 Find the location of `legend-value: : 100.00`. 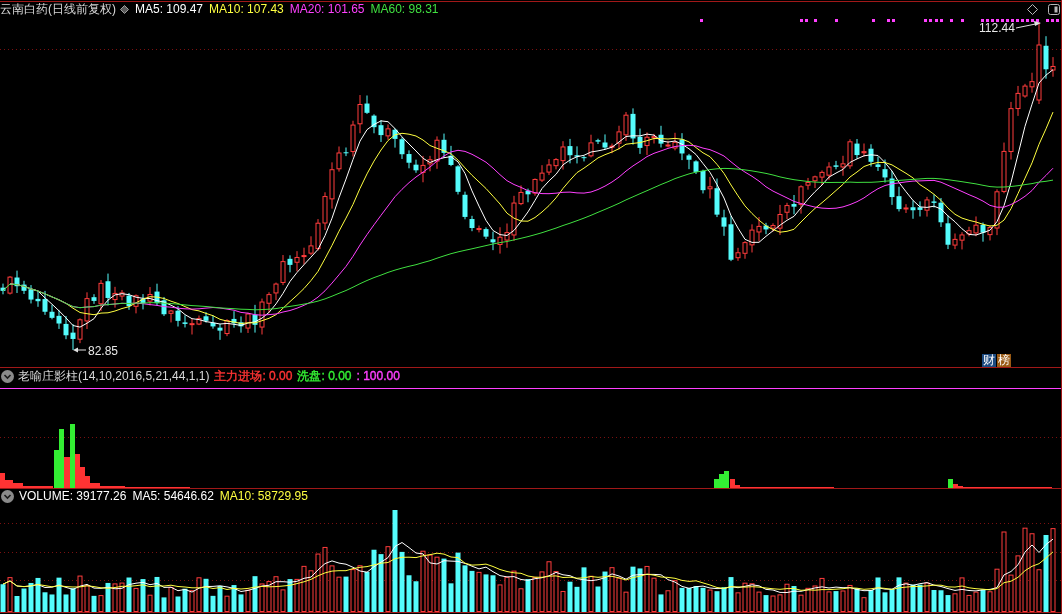

legend-value: : 100.00 is located at coordinates (378, 376).